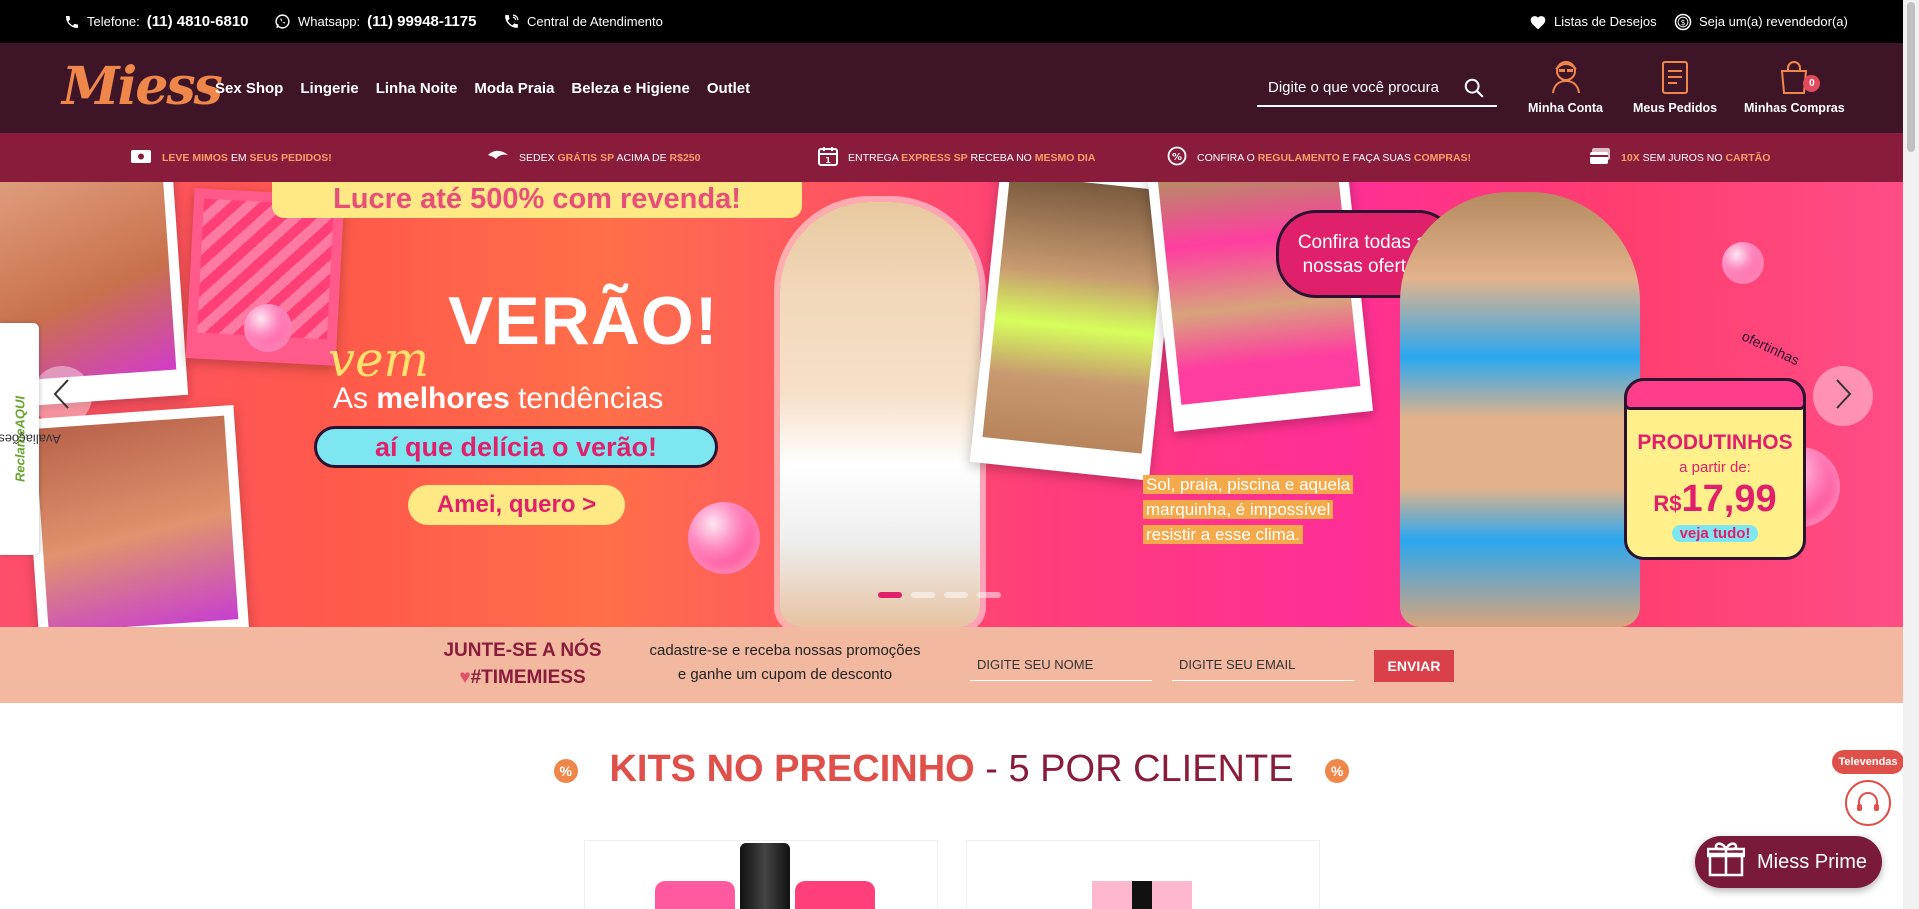  Describe the element at coordinates (329, 88) in the screenshot. I see `nav-lingerie: Lingerie` at that location.